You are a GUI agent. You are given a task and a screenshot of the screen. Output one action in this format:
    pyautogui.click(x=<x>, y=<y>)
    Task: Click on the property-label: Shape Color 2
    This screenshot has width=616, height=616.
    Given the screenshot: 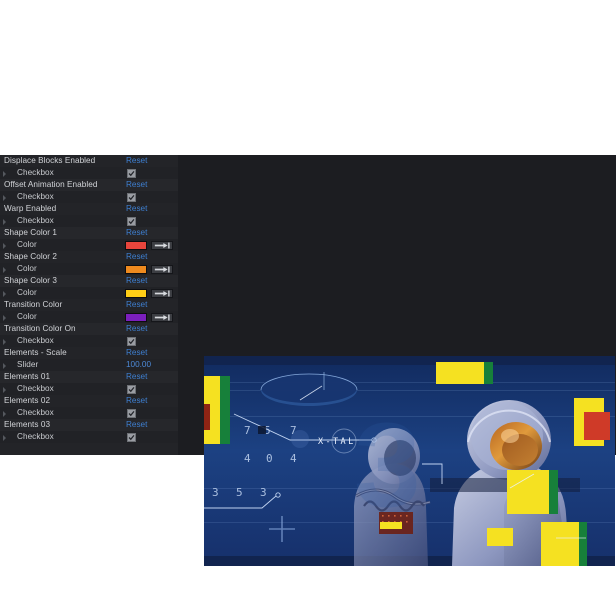 What is the action you would take?
    pyautogui.click(x=30, y=256)
    